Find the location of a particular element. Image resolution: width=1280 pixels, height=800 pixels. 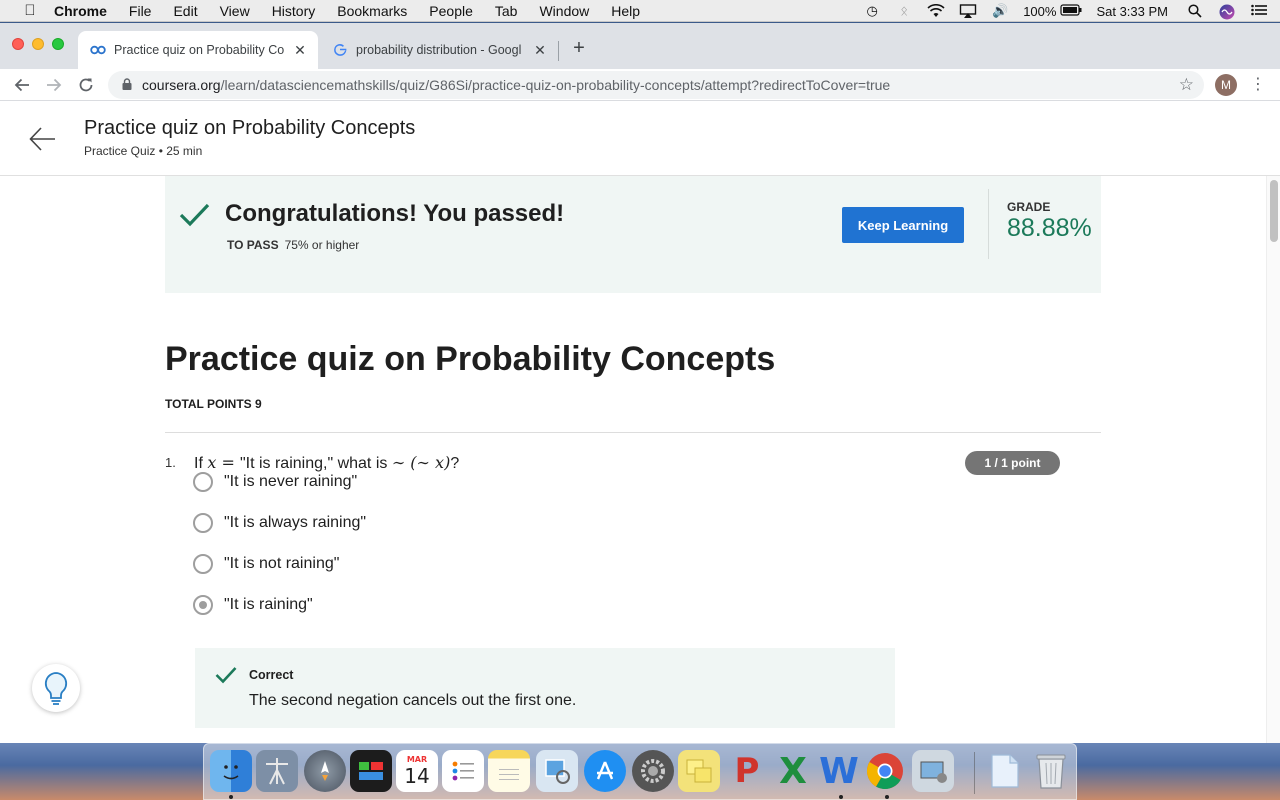

calendar-icon: MAR 14 is located at coordinates (417, 771).